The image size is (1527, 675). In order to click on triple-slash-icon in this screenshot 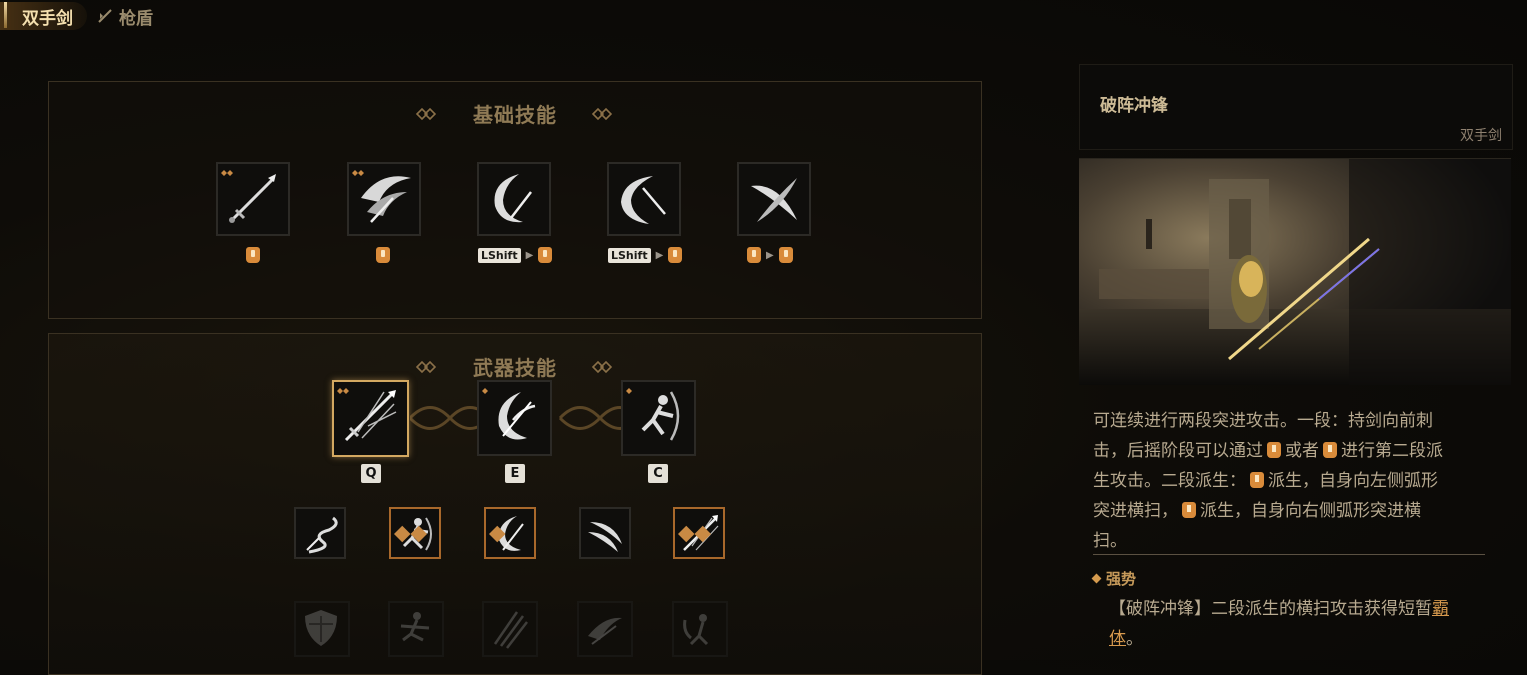, I will do `click(510, 630)`.